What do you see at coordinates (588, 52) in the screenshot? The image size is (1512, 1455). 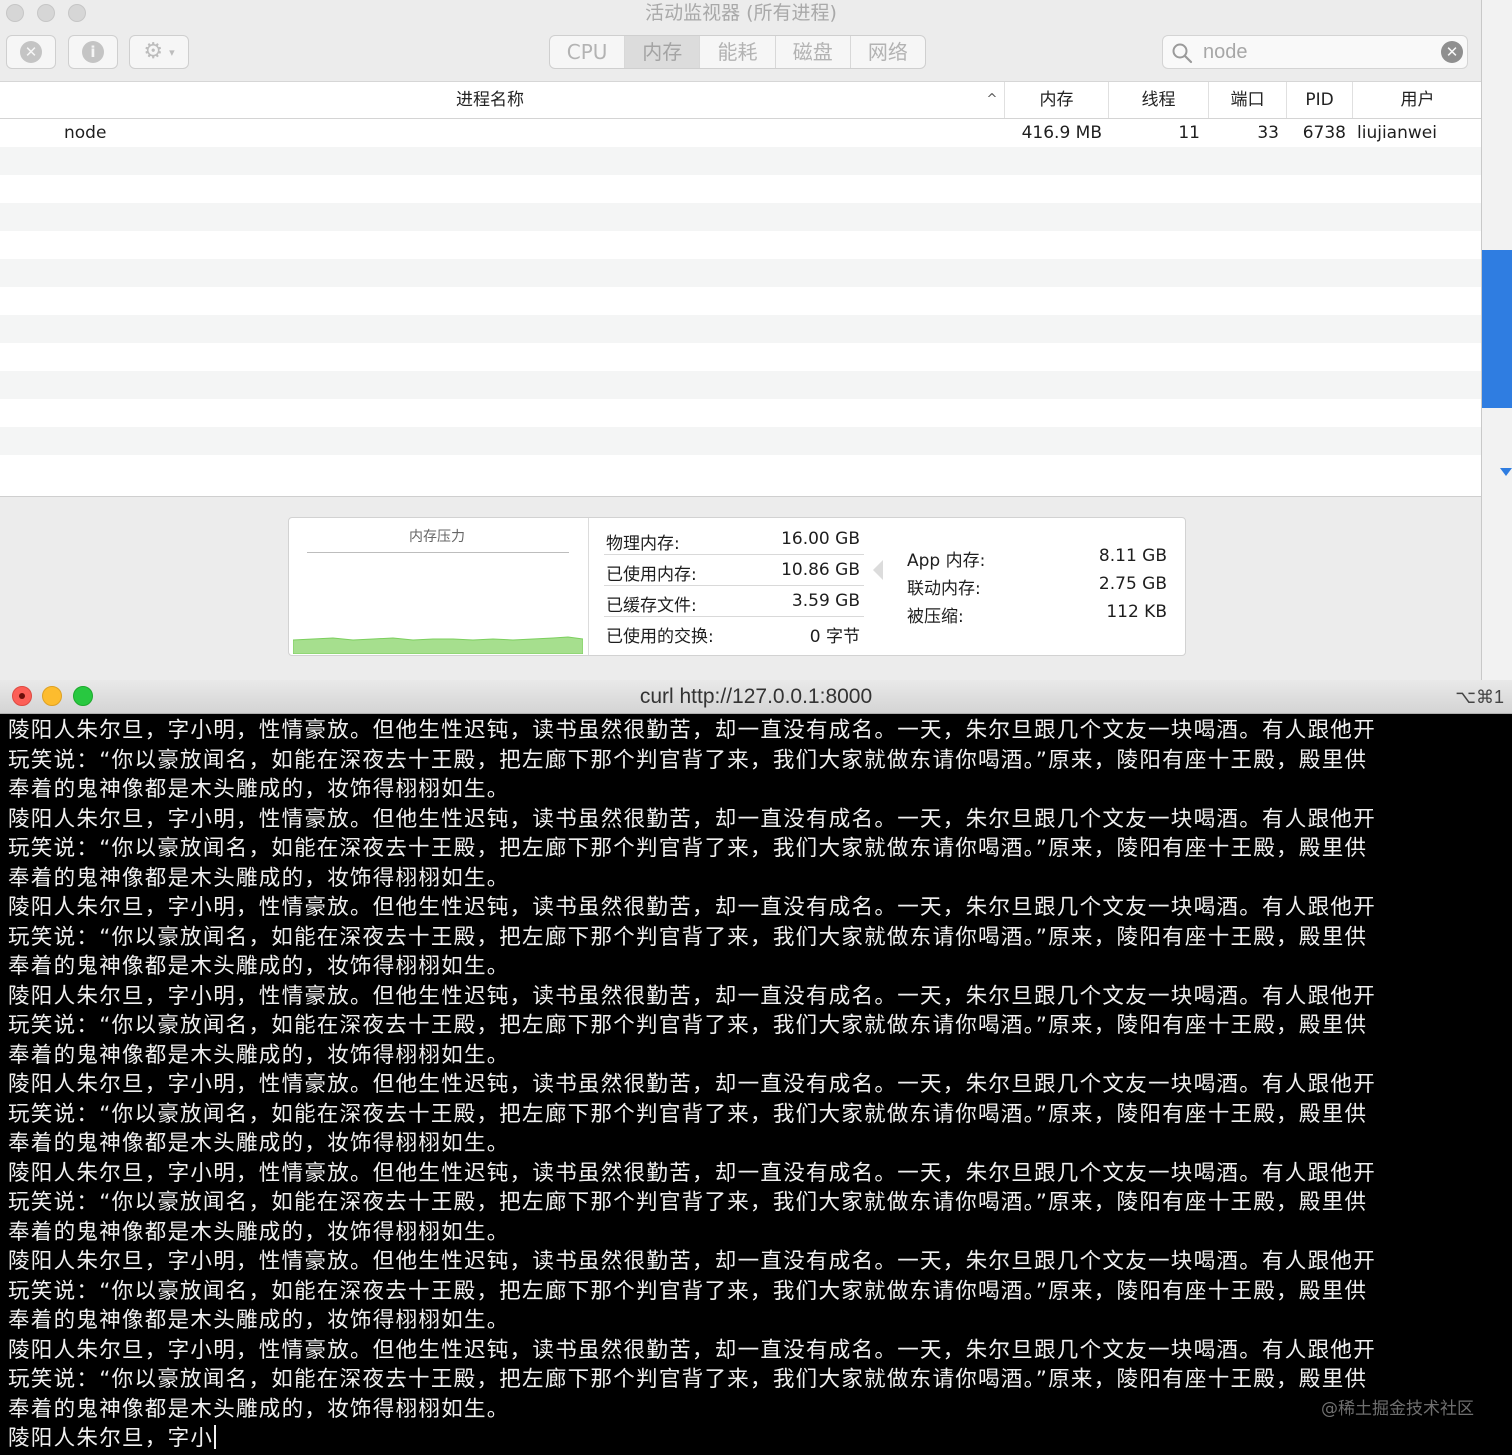 I see `tab-cpu: CPU` at bounding box center [588, 52].